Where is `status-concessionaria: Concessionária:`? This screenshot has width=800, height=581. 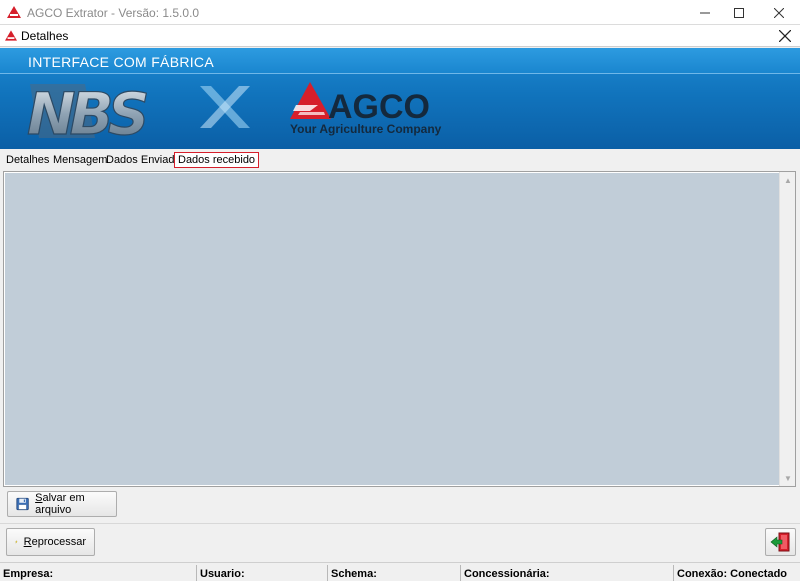
status-concessionaria: Concessionária: is located at coordinates (507, 574).